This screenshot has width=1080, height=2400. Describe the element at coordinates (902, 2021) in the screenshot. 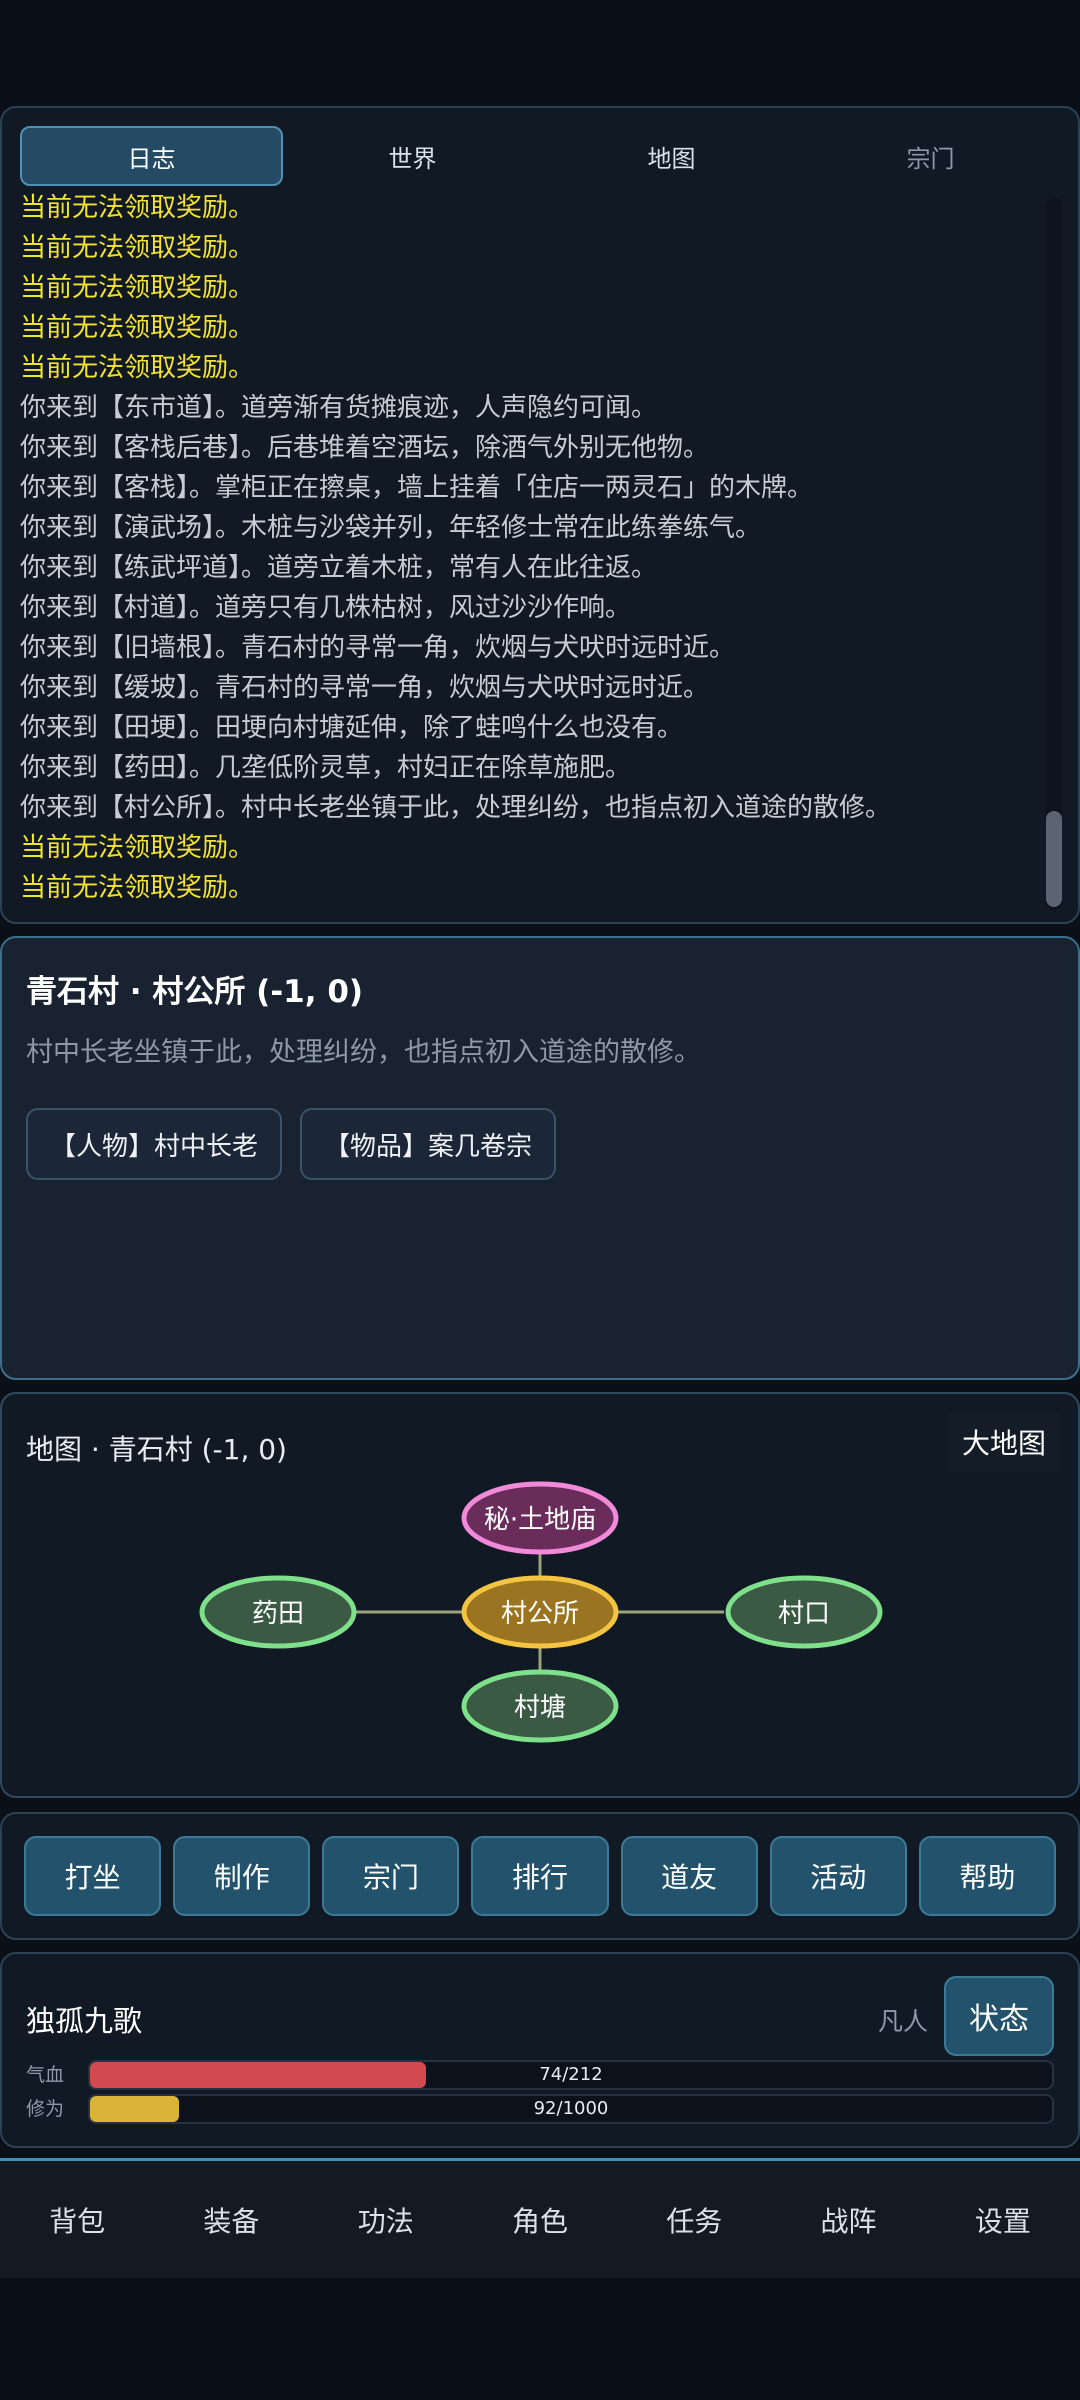

I see `realm-label: 凡人` at that location.